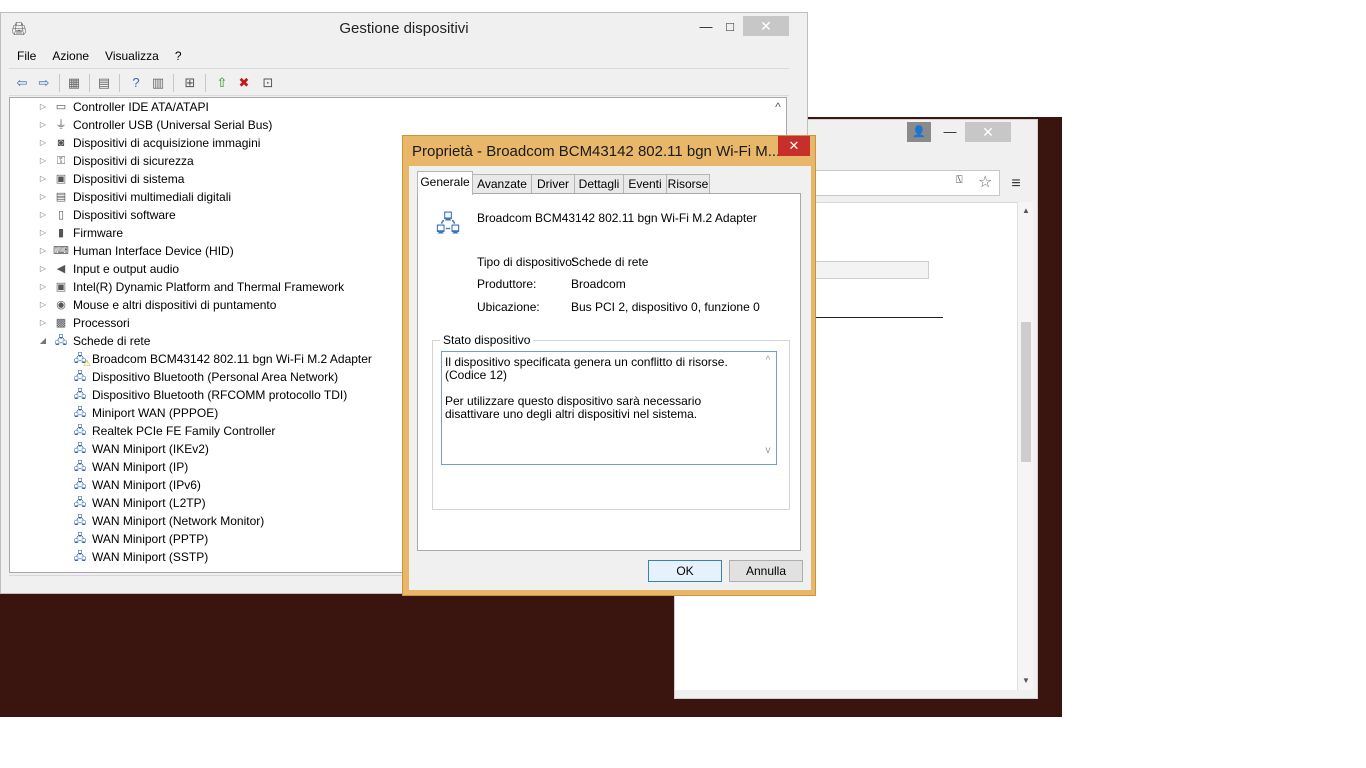 Image resolution: width=1366 pixels, height=768 pixels. I want to click on firmware-icon: ▮, so click(61, 233).